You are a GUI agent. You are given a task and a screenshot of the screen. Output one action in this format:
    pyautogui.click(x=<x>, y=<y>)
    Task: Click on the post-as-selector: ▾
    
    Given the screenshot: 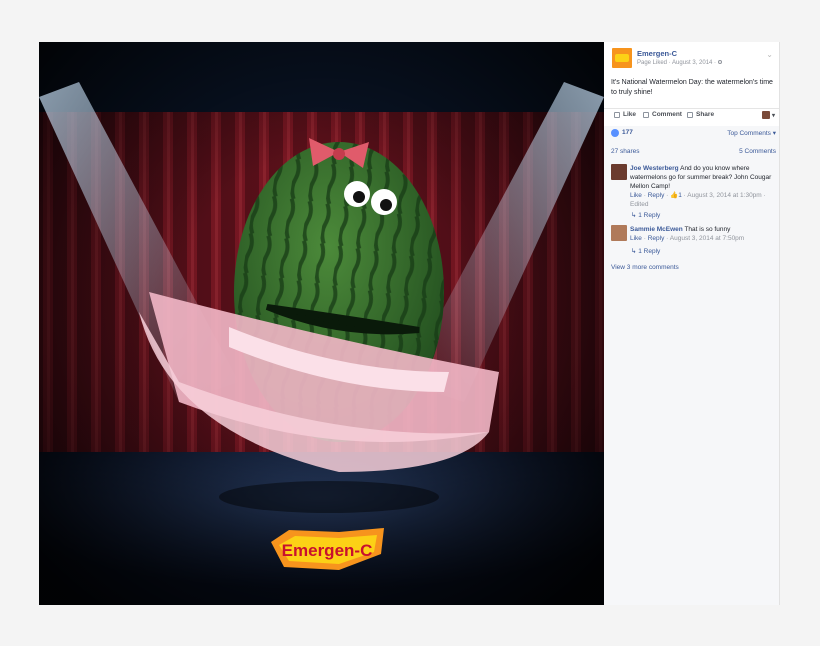 What is the action you would take?
    pyautogui.click(x=768, y=115)
    